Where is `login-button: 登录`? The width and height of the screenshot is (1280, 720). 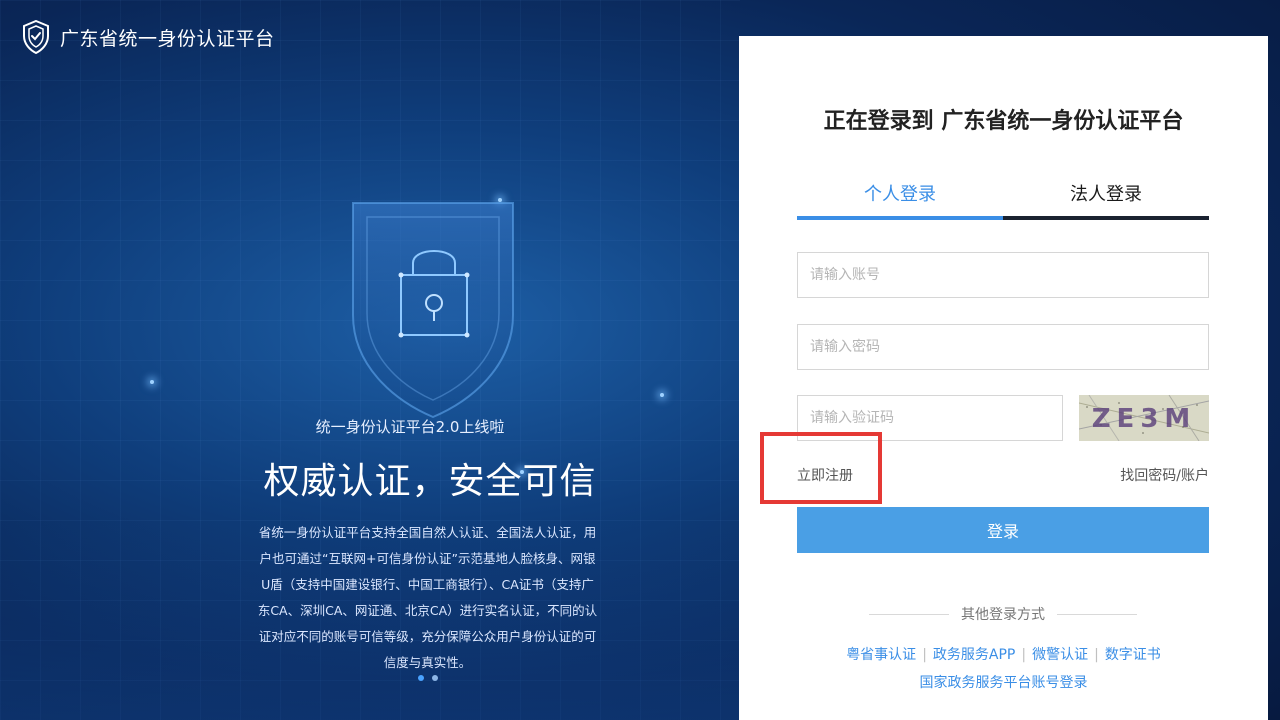 login-button: 登录 is located at coordinates (1003, 530).